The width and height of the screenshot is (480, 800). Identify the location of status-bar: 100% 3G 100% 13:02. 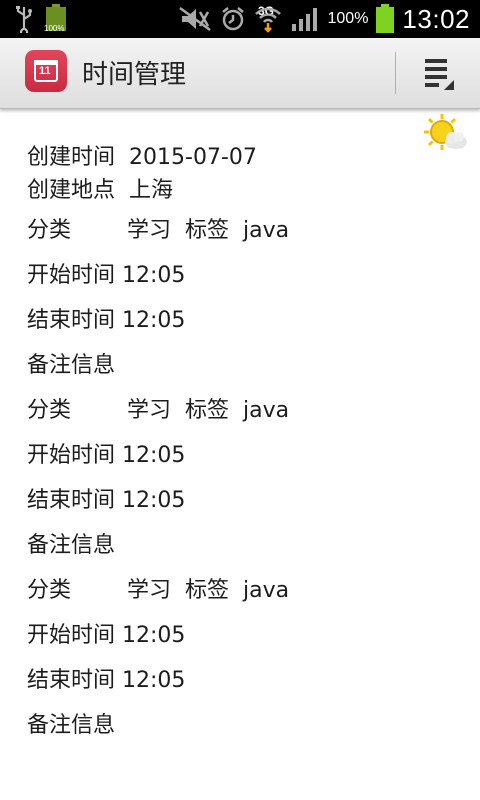
(240, 19).